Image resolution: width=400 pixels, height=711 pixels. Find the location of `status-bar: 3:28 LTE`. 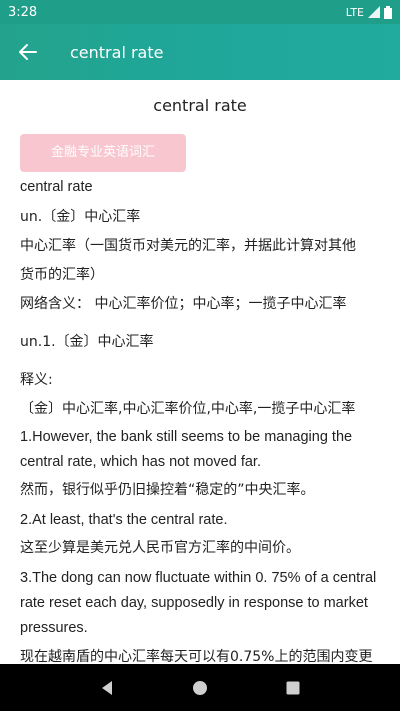

status-bar: 3:28 LTE is located at coordinates (200, 12).